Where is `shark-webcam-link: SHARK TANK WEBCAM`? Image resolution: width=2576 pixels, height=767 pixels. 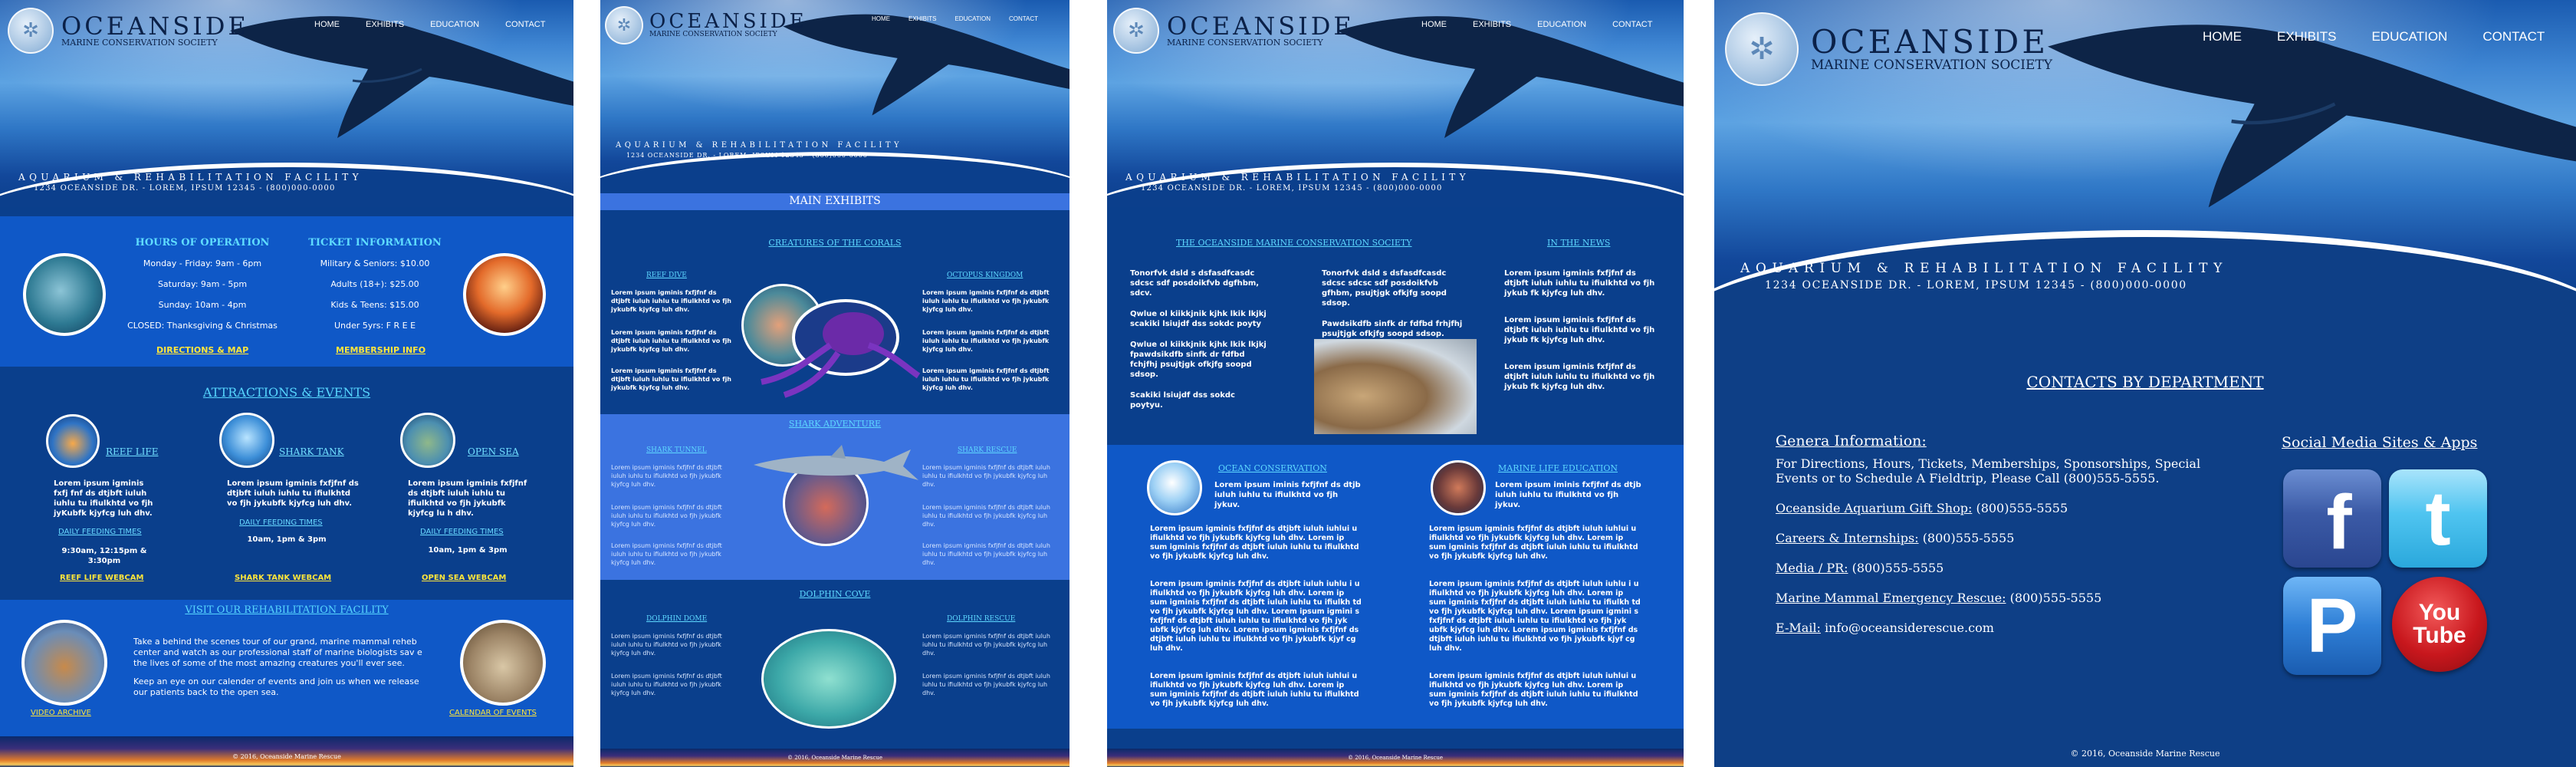 shark-webcam-link: SHARK TANK WEBCAM is located at coordinates (283, 578).